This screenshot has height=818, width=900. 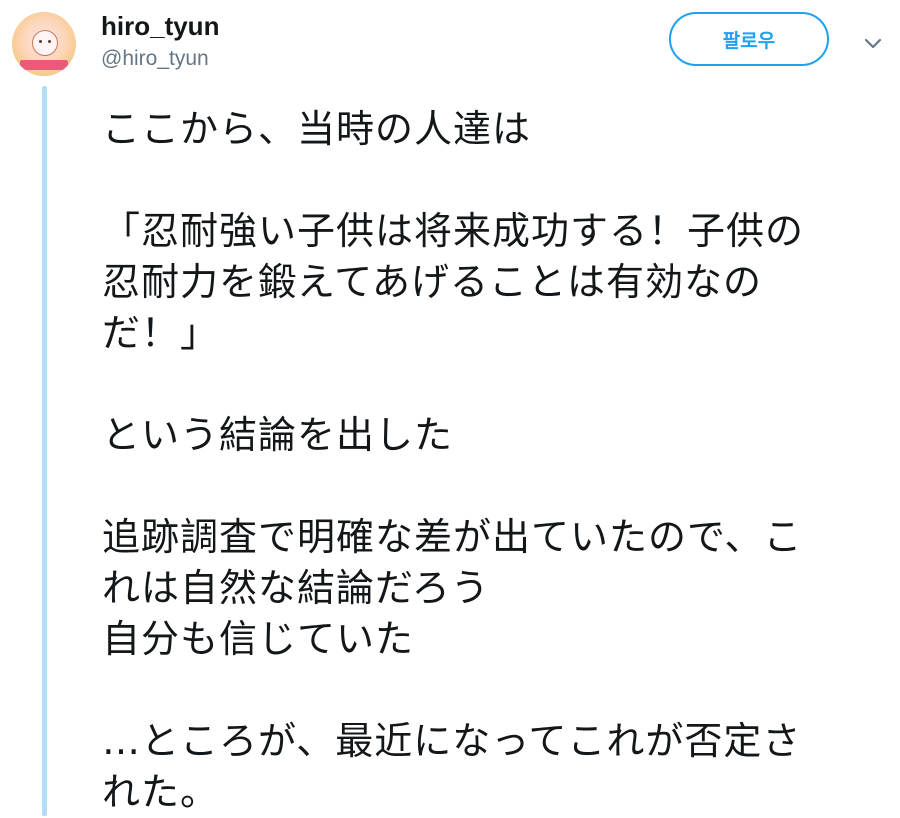 What do you see at coordinates (296, 588) in the screenshot?
I see `tweet-line: れは自然な結論だろう` at bounding box center [296, 588].